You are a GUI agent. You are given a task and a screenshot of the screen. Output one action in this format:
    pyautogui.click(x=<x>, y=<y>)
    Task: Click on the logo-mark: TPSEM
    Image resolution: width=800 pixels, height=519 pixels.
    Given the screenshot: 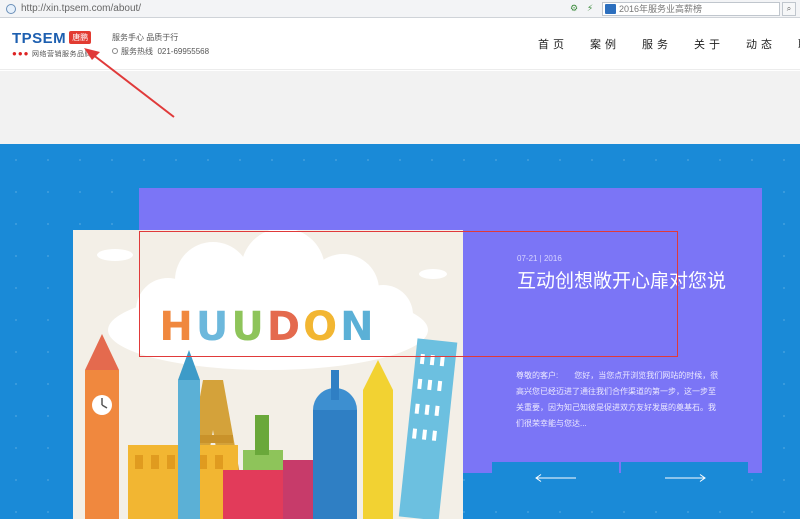 What is the action you would take?
    pyautogui.click(x=39, y=38)
    